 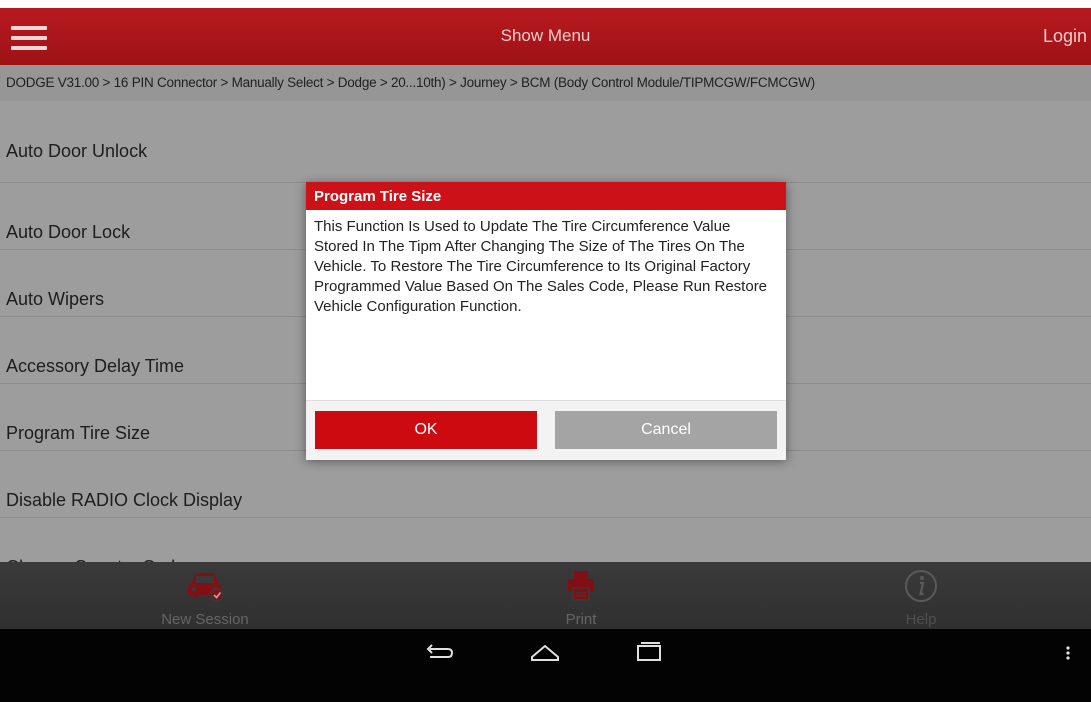 What do you see at coordinates (1068, 653) in the screenshot?
I see `overflow-menu-icon` at bounding box center [1068, 653].